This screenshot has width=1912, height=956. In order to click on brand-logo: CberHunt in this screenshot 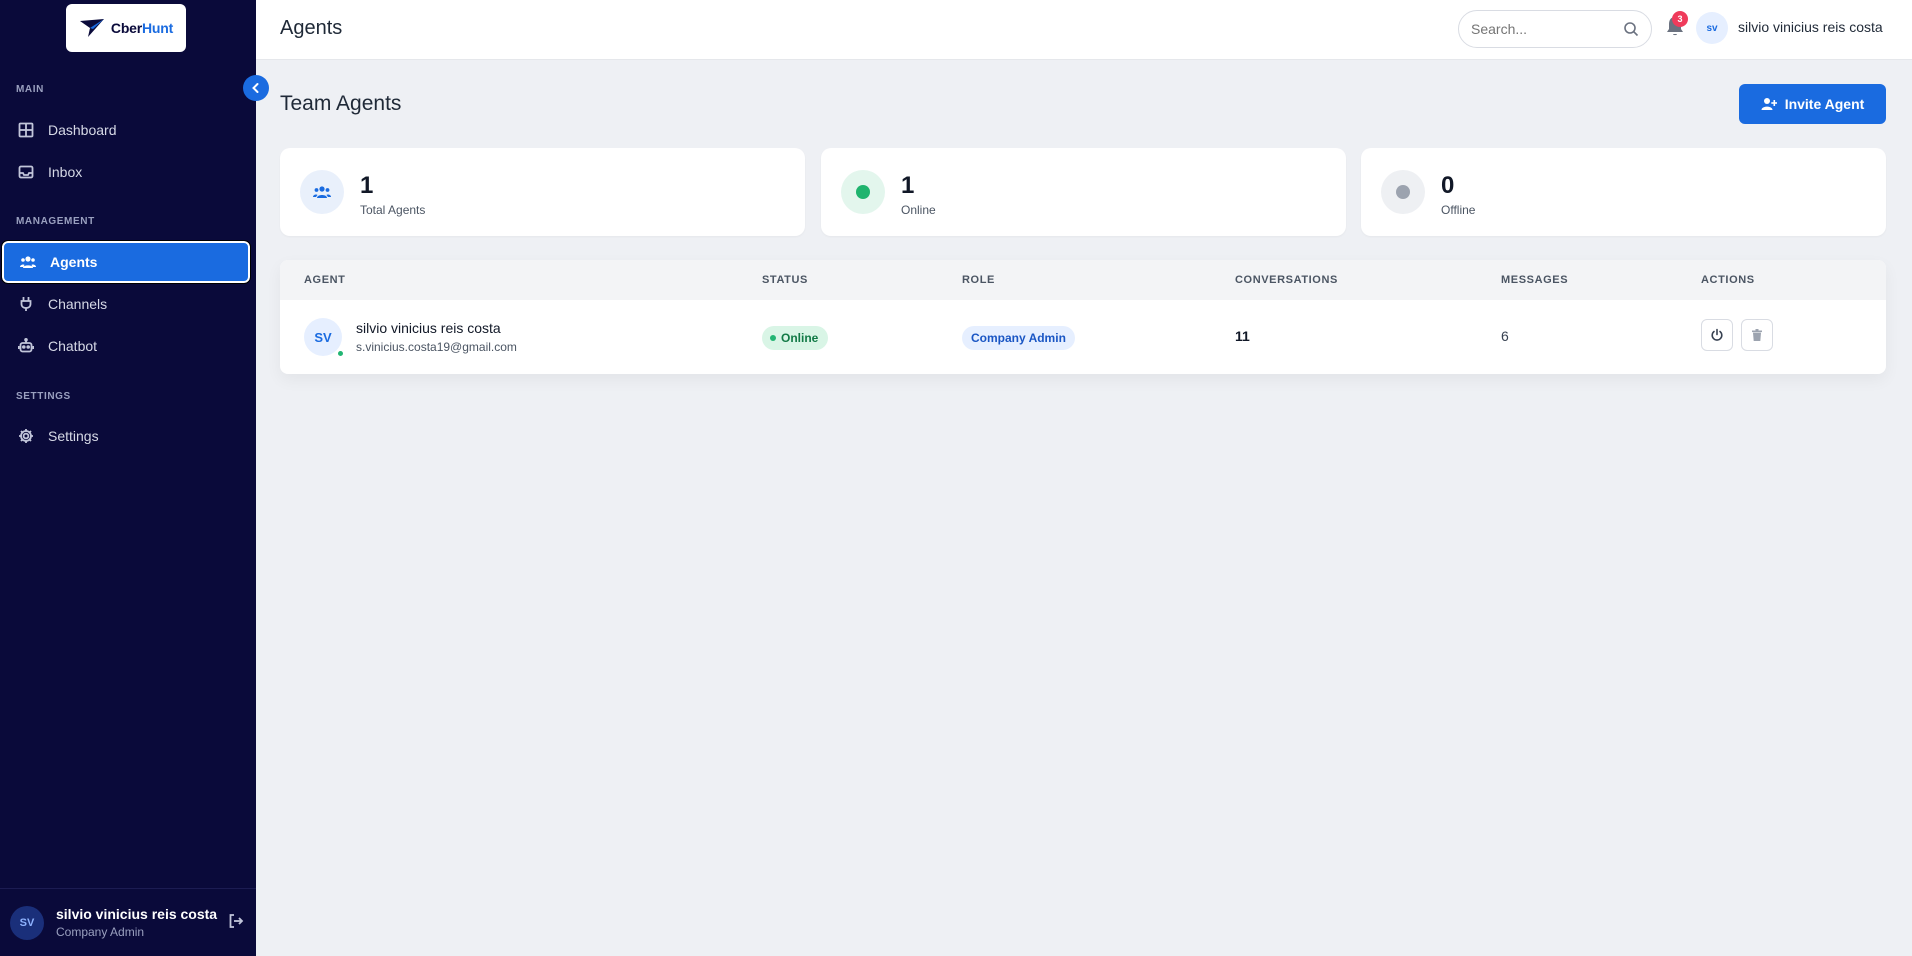, I will do `click(126, 28)`.